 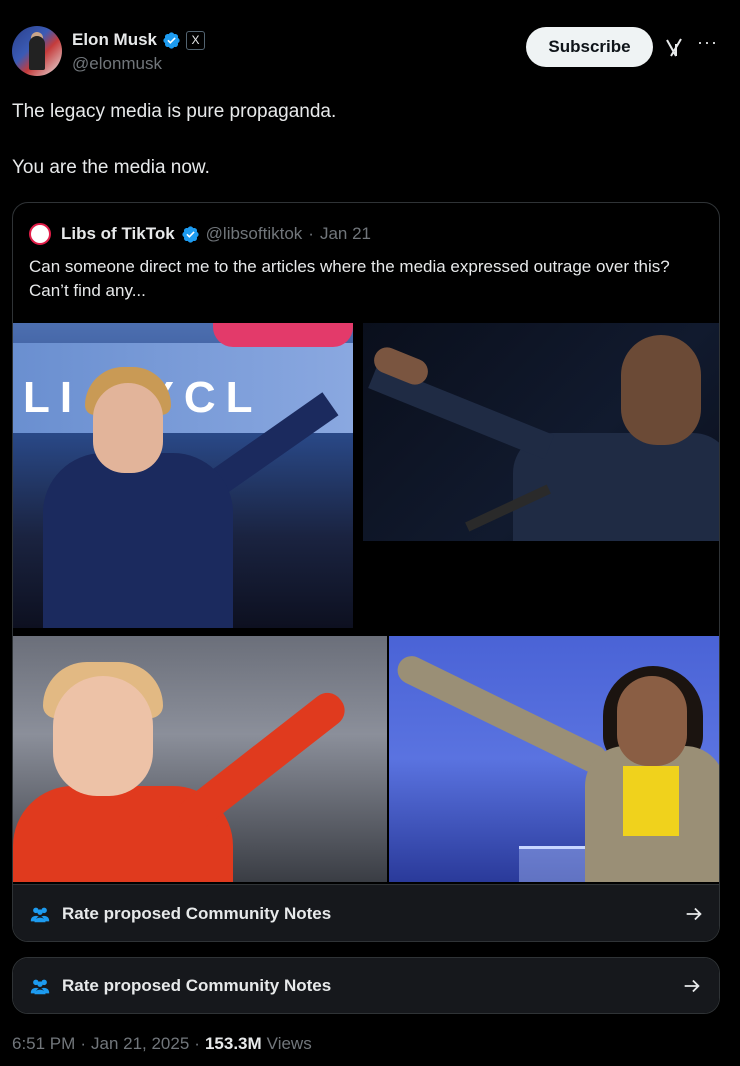 What do you see at coordinates (138, 64) in the screenshot?
I see `author-handle: @elonmusk` at bounding box center [138, 64].